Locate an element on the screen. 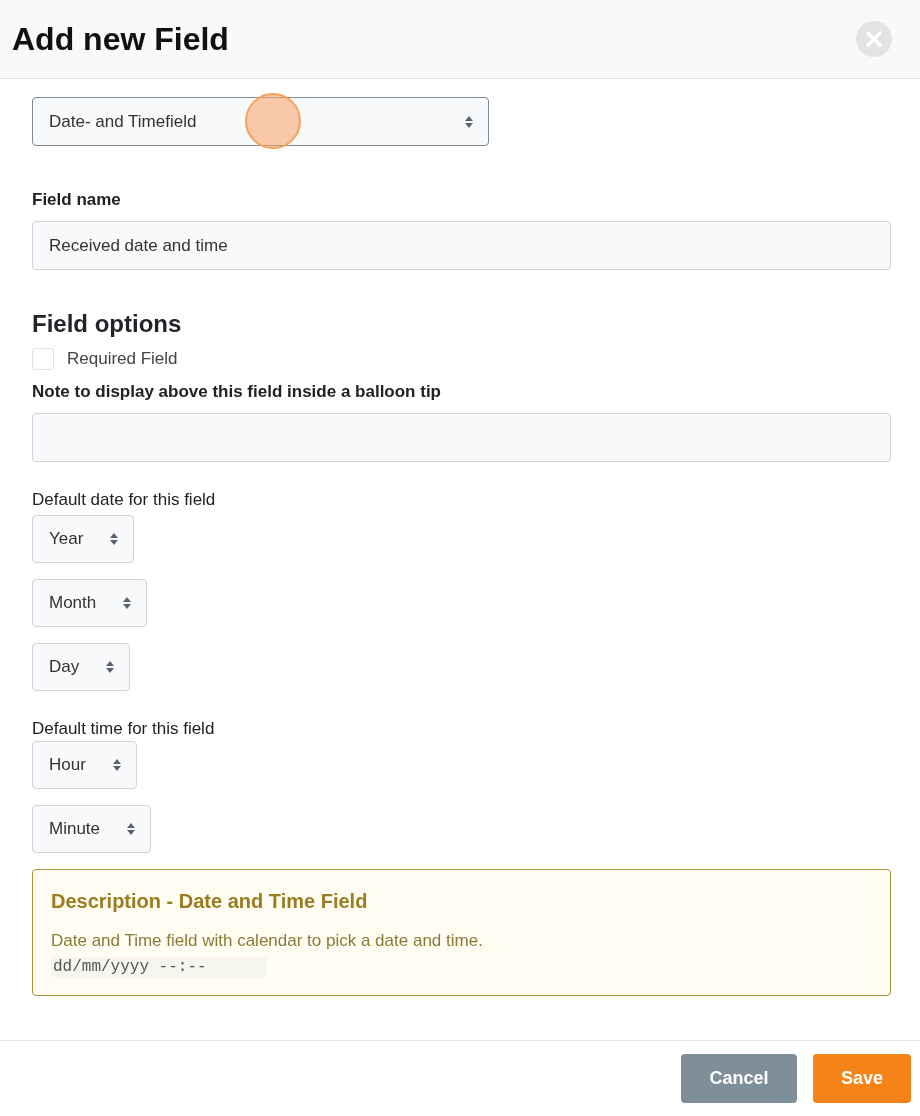 The height and width of the screenshot is (1116, 920). dropdown-select: Day is located at coordinates (81, 667).